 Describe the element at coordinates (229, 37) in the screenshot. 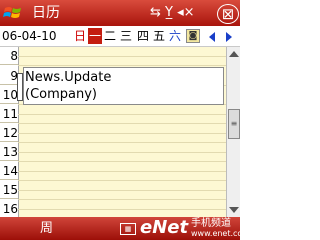

I see `next-week-arrow-icon` at that location.